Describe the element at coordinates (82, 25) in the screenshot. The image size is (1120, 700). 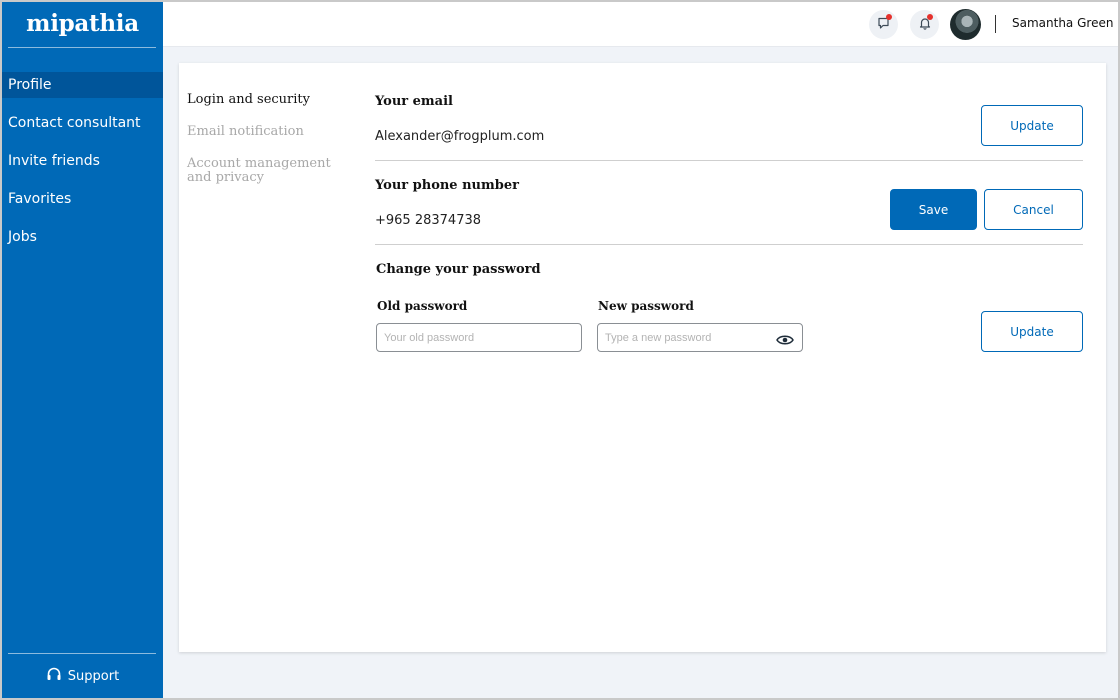
I see `app-logo: mipathia` at that location.